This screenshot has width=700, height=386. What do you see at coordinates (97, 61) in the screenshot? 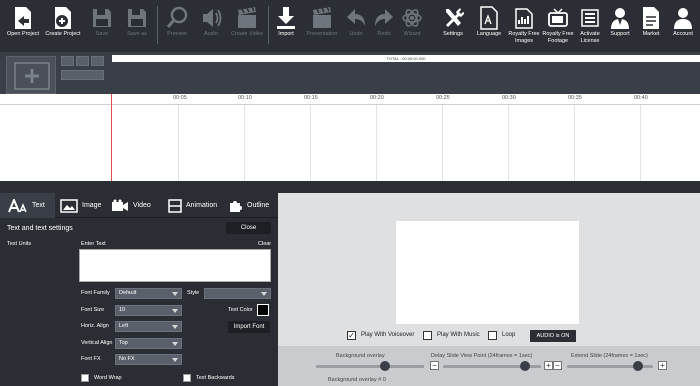
I see `timeline-zoom-in-button` at bounding box center [97, 61].